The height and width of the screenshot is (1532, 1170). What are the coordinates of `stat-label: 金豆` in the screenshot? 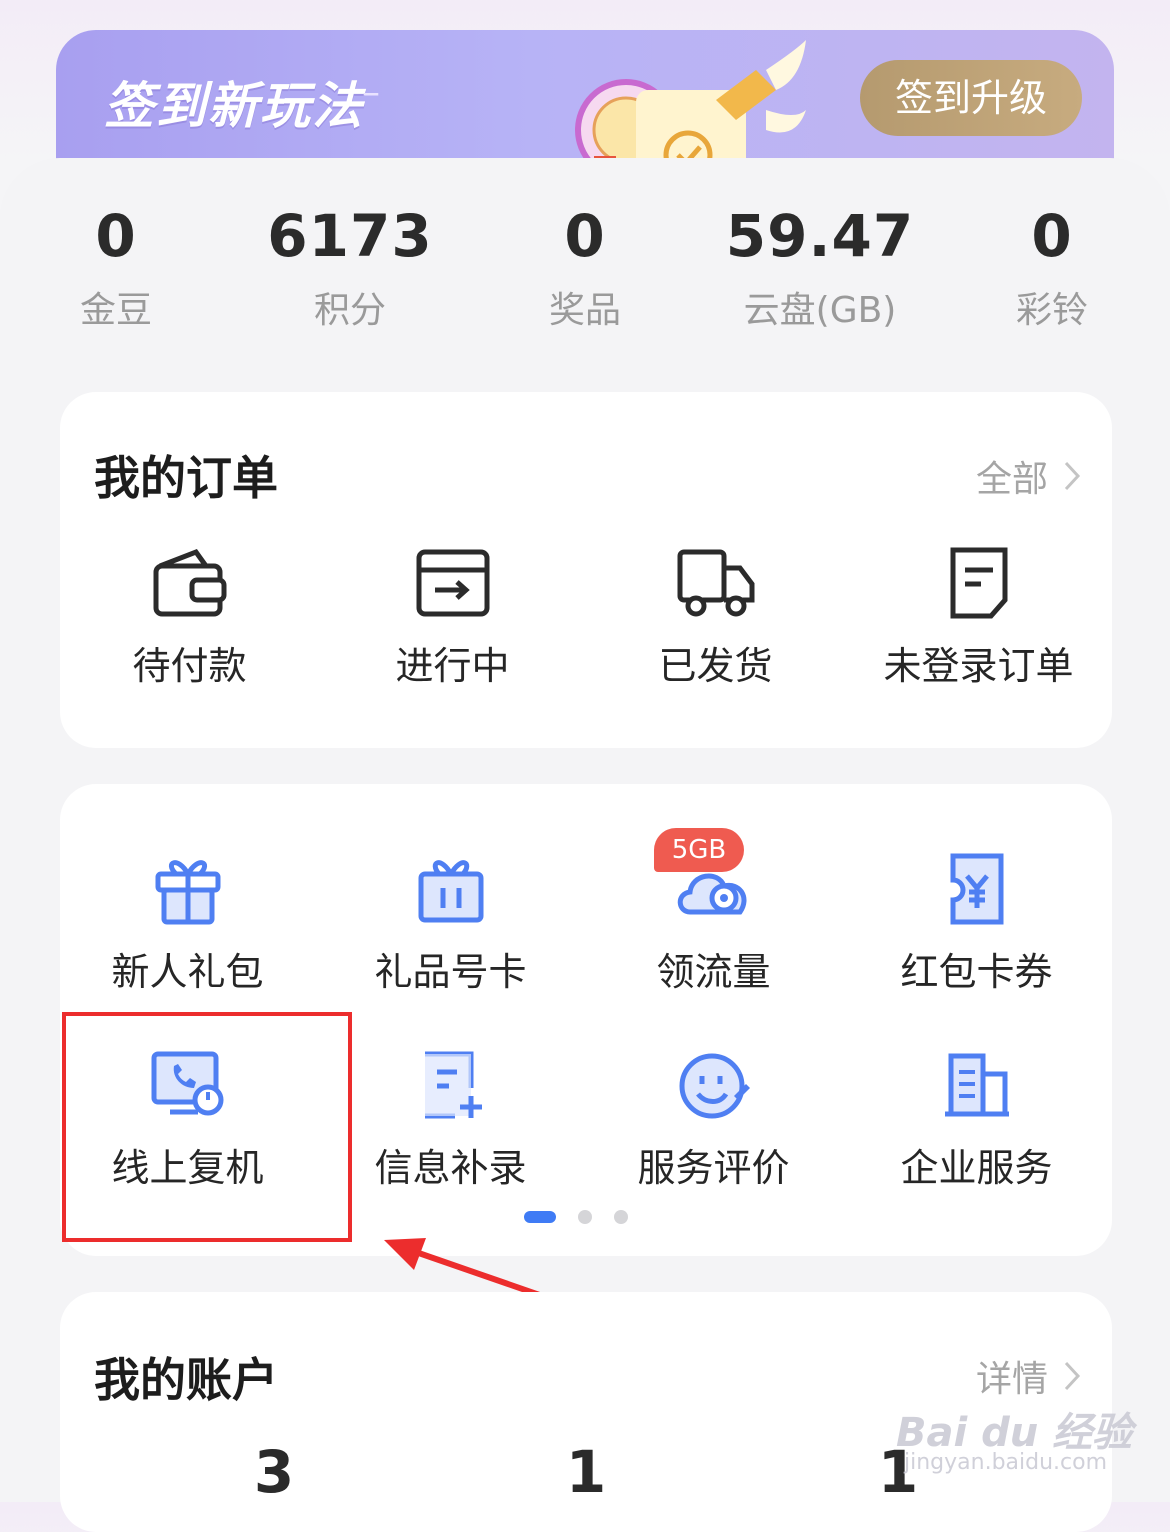 It's located at (115, 310).